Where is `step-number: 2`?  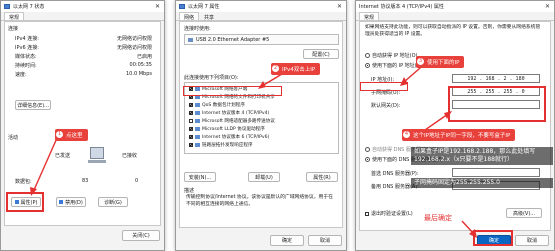 step-number: 2 is located at coordinates (275, 68).